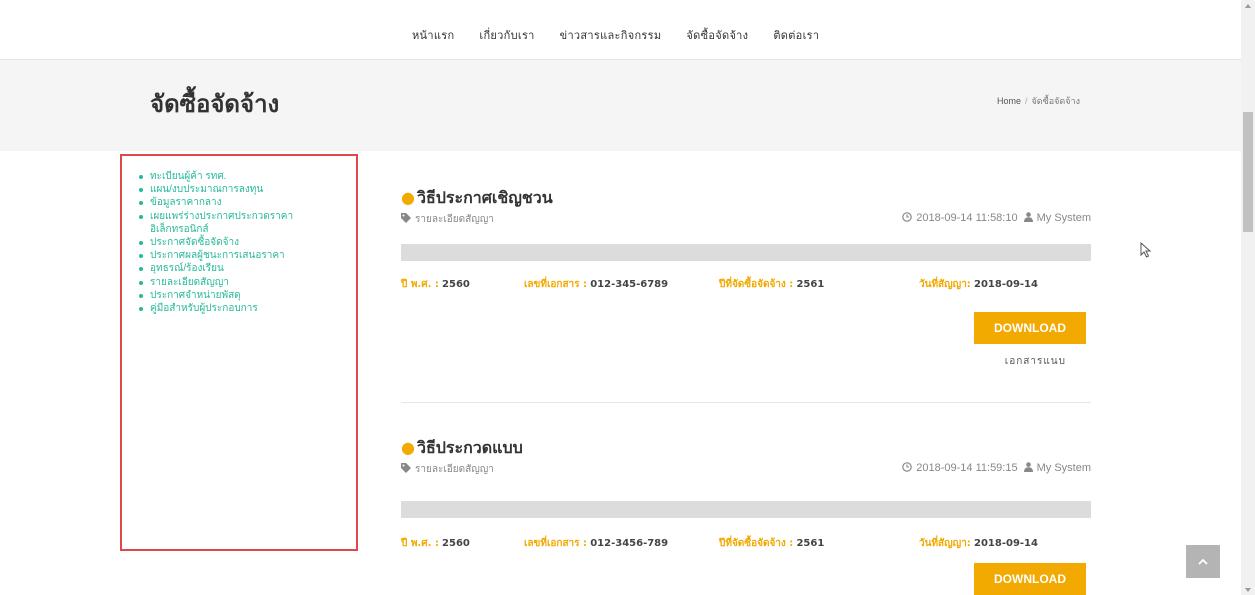 Image resolution: width=1255 pixels, height=595 pixels. I want to click on breadcrumb: Home / จัดซื้อจัดจ้าง, so click(1038, 101).